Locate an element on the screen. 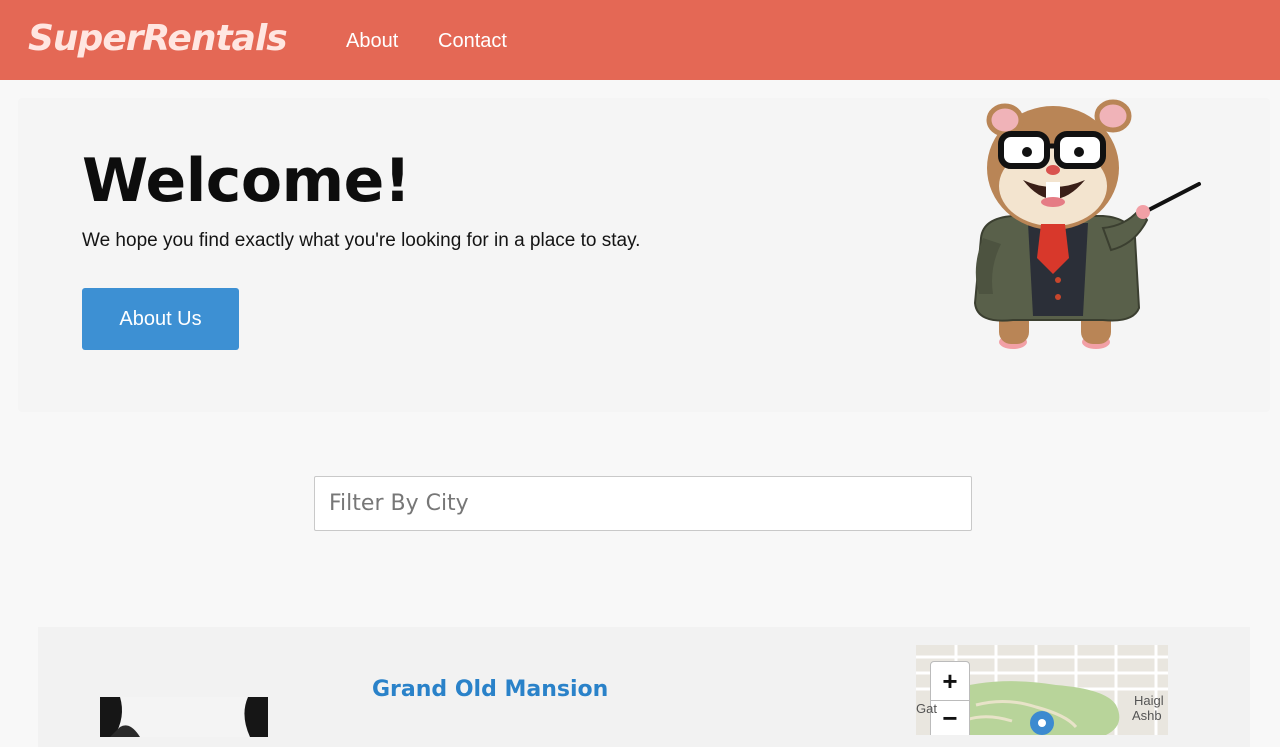 The height and width of the screenshot is (747, 1280). map-label-ashbury: Ashb is located at coordinates (1147, 715).